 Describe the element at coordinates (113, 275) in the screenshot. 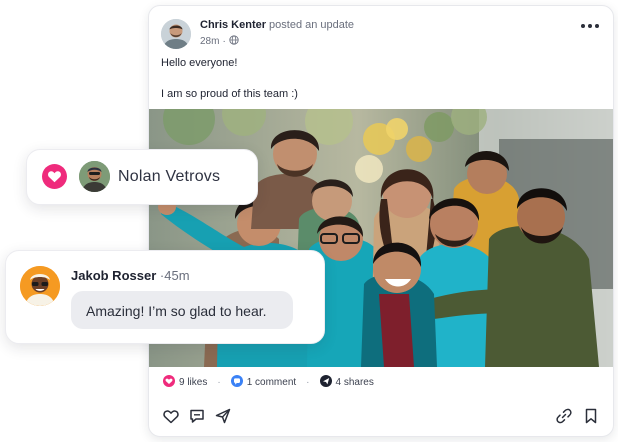

I see `commenter-name: Jakob Rosser` at that location.